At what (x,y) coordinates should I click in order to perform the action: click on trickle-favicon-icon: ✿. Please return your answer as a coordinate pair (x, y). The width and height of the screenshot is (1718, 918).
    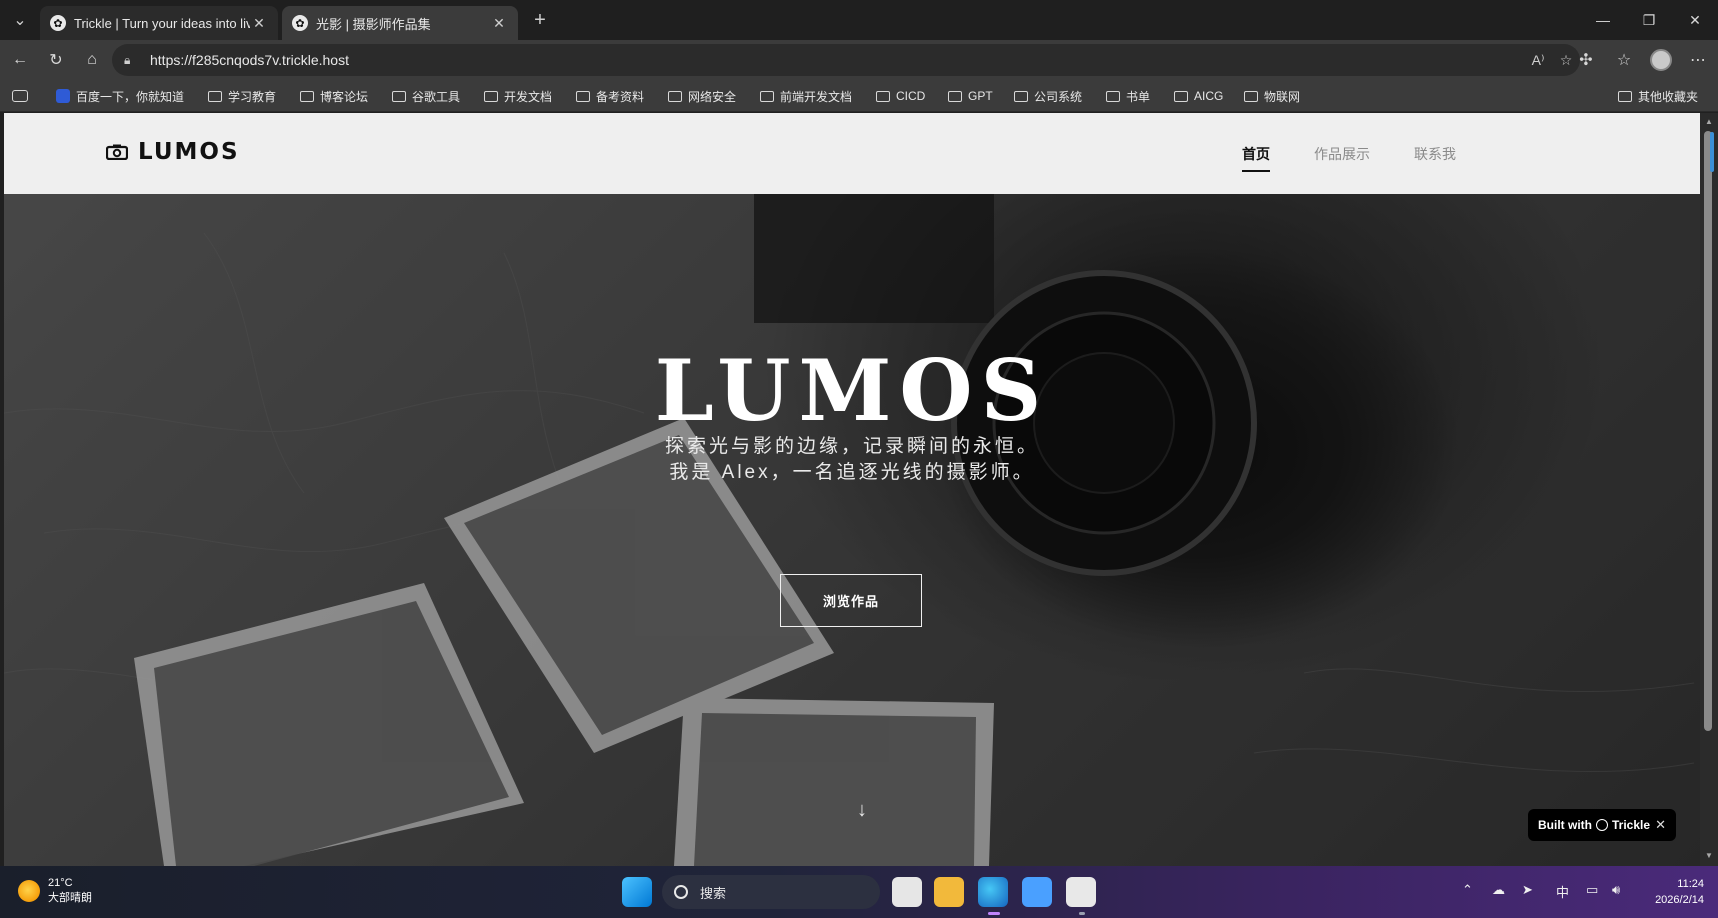
    Looking at the image, I should click on (300, 23).